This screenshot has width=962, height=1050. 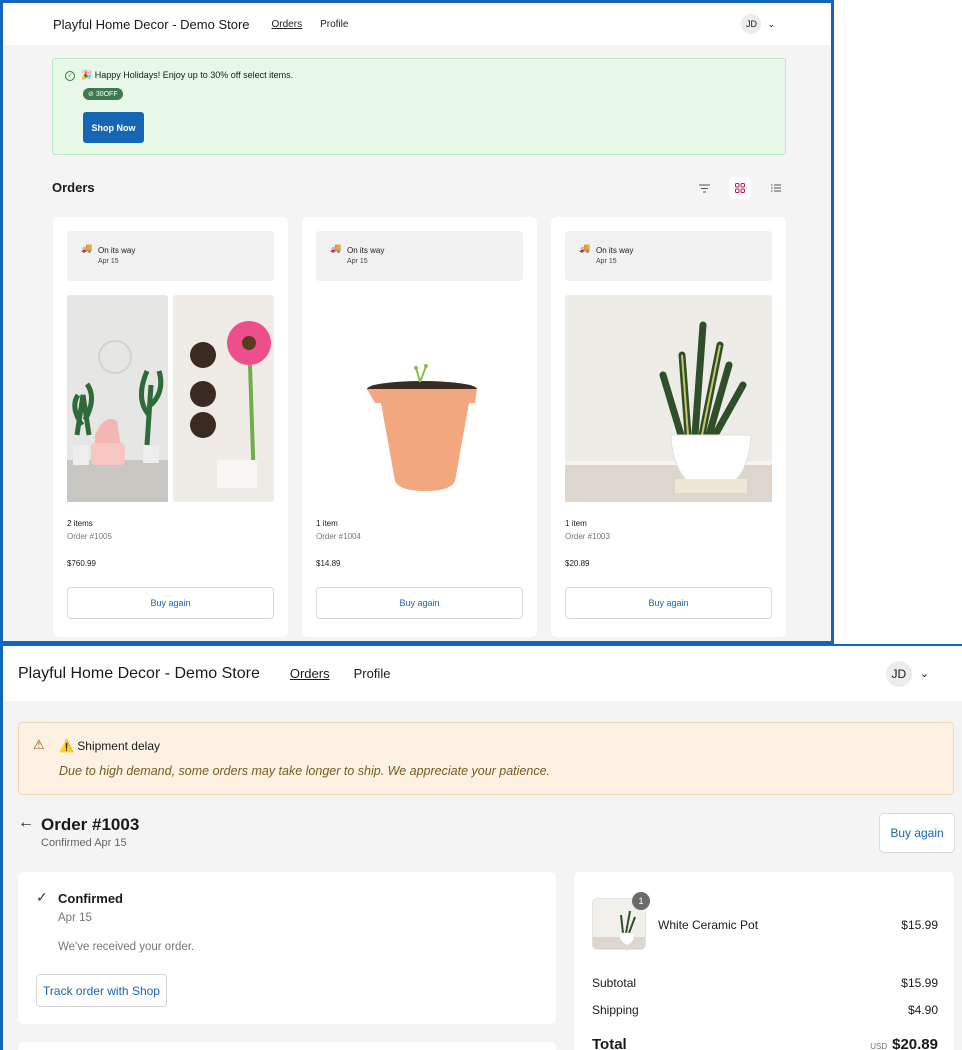 What do you see at coordinates (919, 983) in the screenshot?
I see `subtotal-value: $15.99` at bounding box center [919, 983].